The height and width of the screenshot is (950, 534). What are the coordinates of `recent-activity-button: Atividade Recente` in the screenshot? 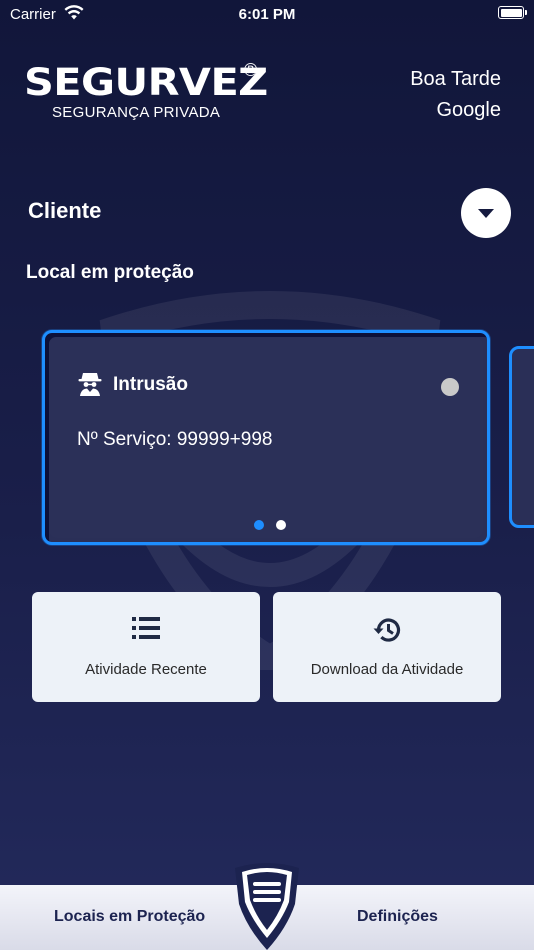 It's located at (146, 647).